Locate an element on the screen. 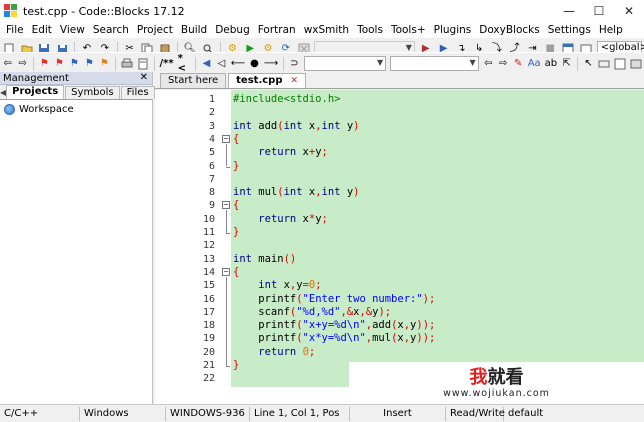 Image resolution: width=644 pixels, height=422 pixels. code-line: 18 printf("x+y=%d\n",add(x,y)); is located at coordinates (399, 325).